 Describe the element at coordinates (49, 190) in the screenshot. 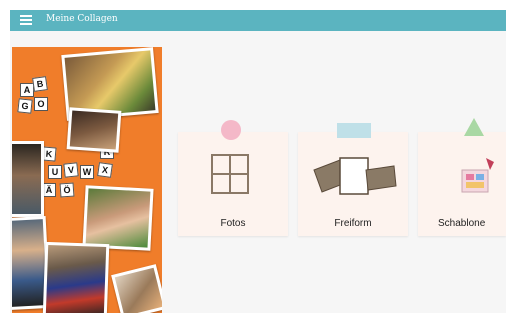

I see `letter-tile: Ä` at that location.